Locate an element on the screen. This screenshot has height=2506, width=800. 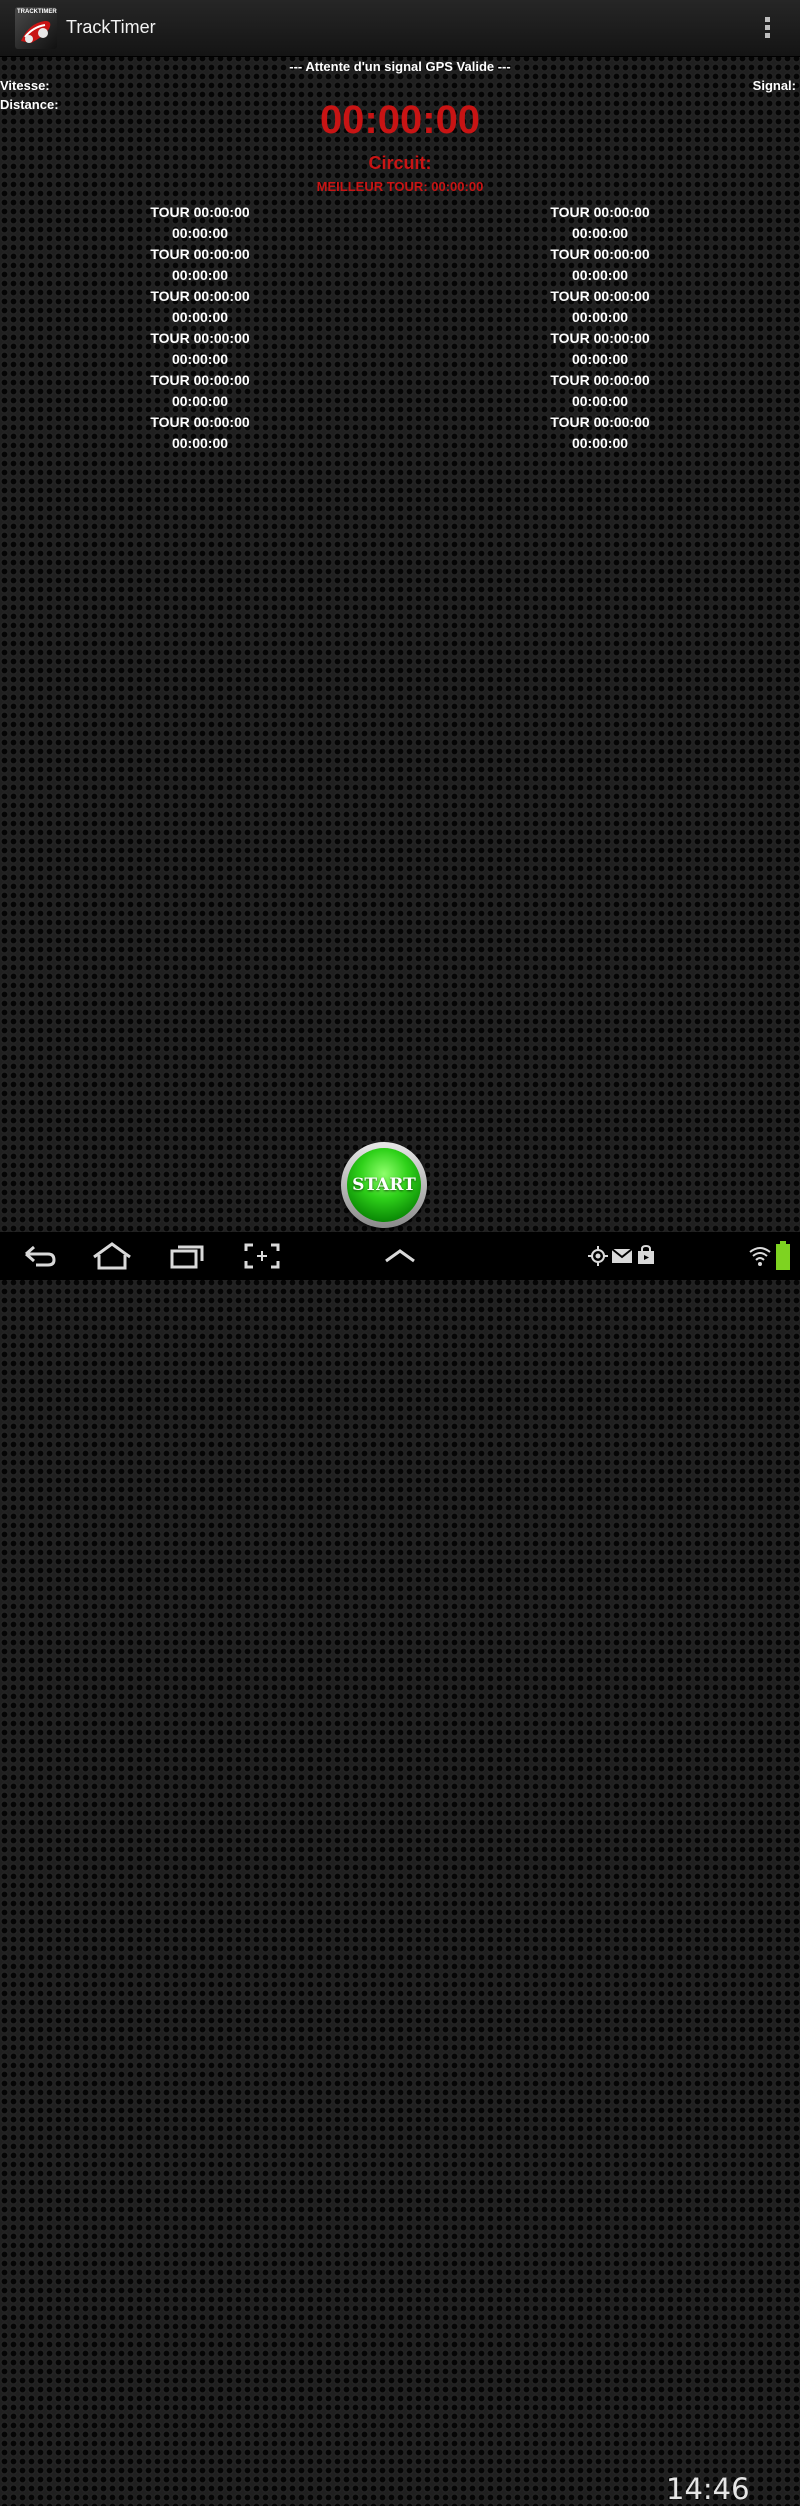
main-timer: 00:00:00 is located at coordinates (400, 120).